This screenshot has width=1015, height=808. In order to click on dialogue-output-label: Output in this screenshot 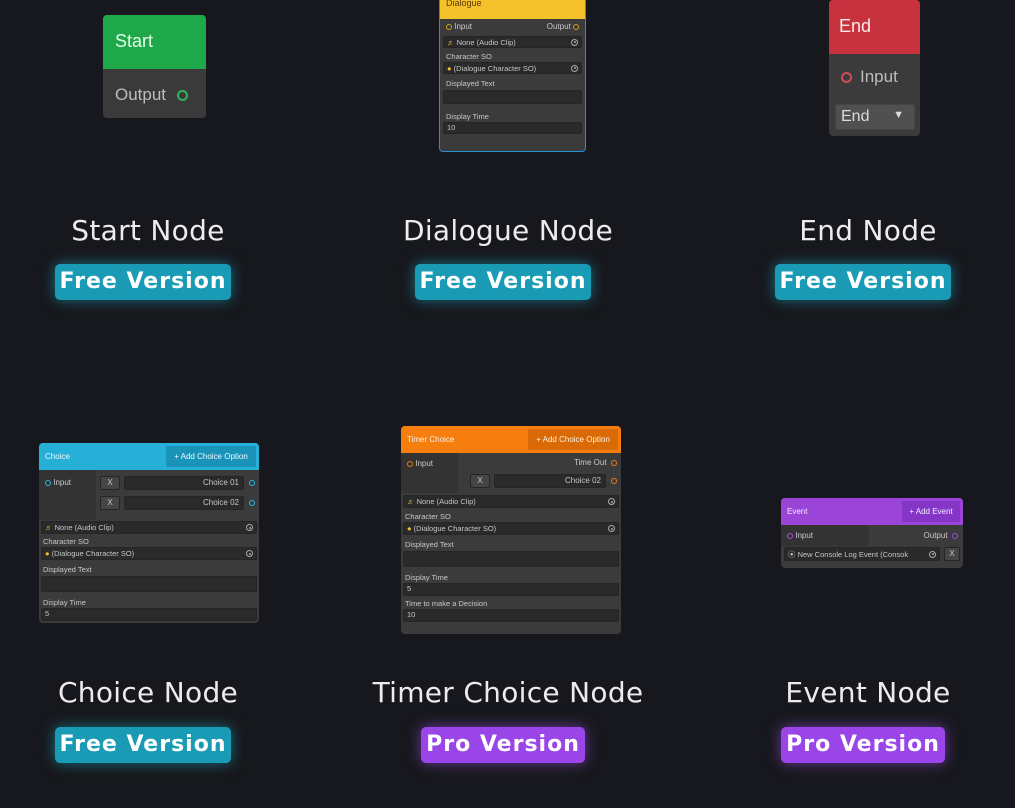, I will do `click(558, 26)`.